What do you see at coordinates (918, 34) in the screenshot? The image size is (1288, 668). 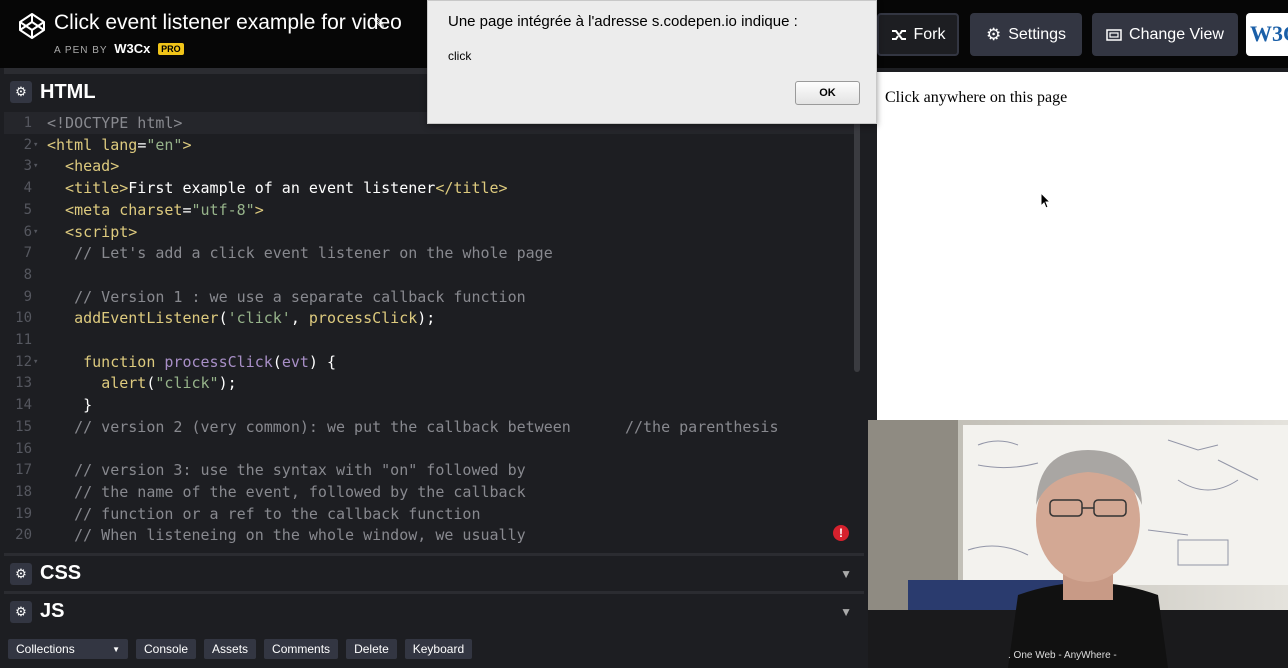 I see `fork-button: Fork` at bounding box center [918, 34].